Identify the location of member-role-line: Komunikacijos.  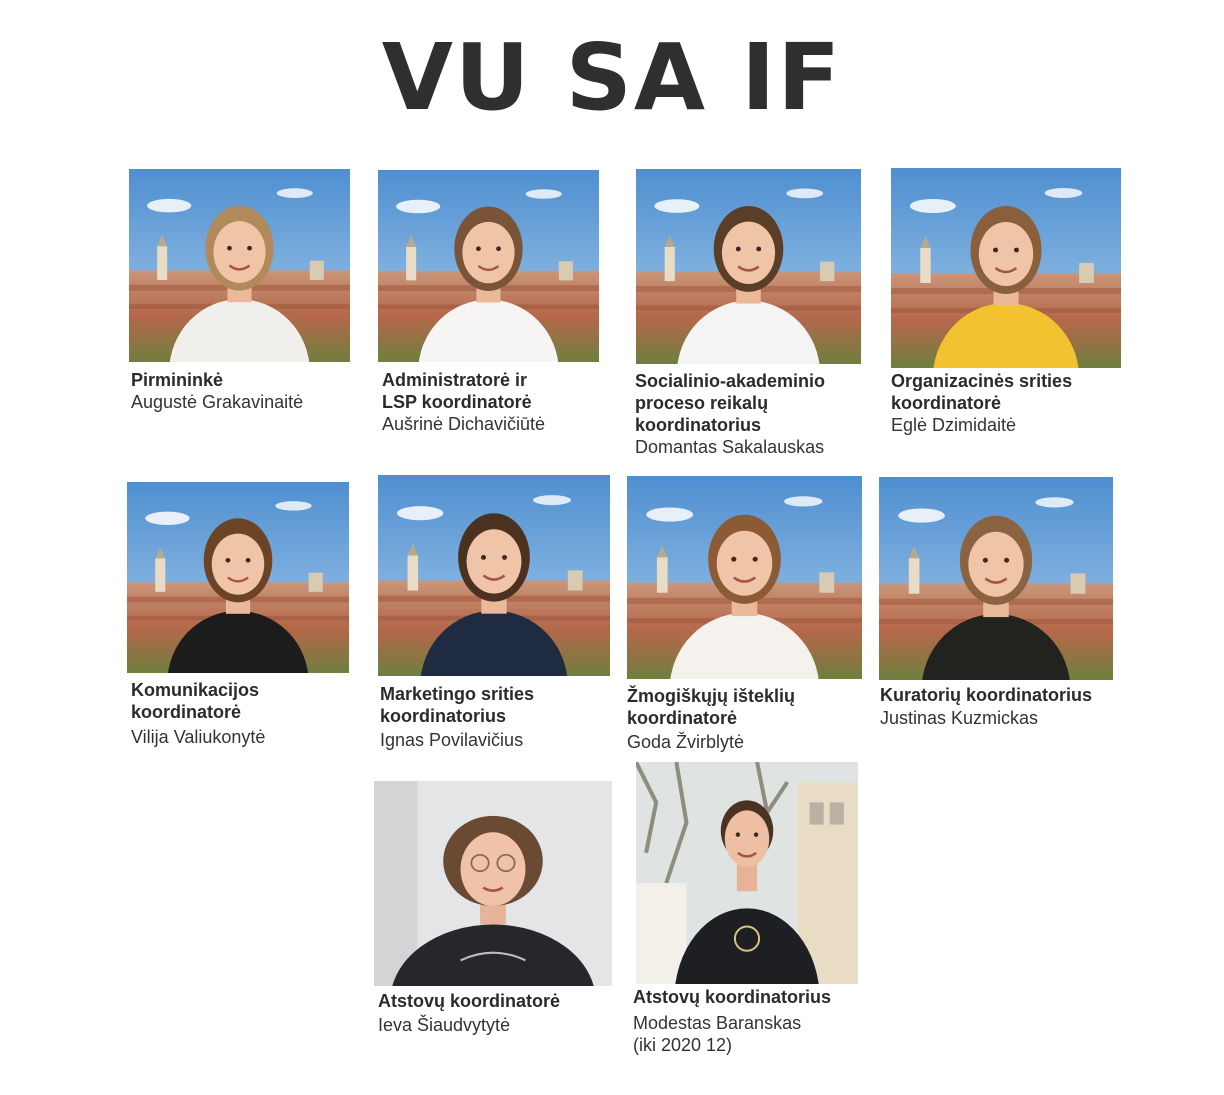
(195, 690).